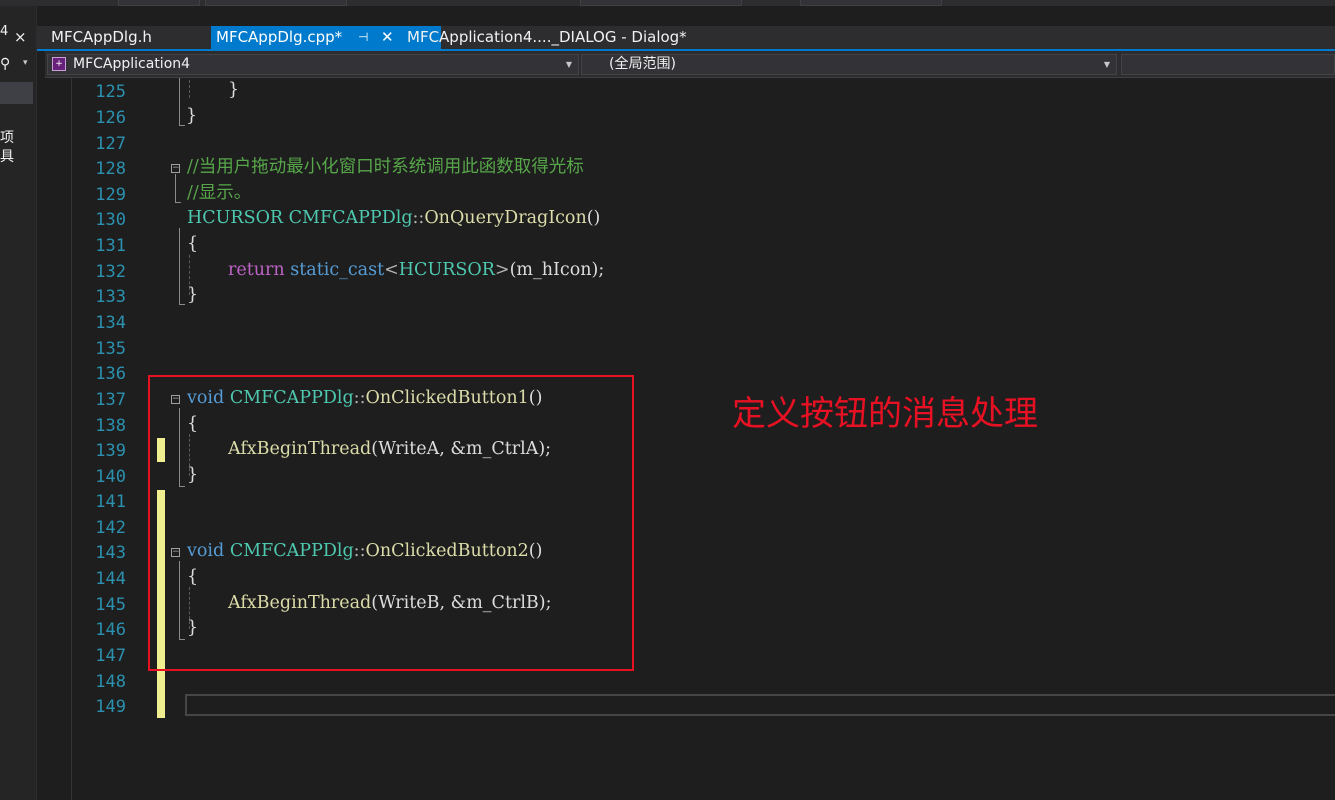 This screenshot has width=1335, height=800. Describe the element at coordinates (110, 528) in the screenshot. I see `line-number: 142` at that location.